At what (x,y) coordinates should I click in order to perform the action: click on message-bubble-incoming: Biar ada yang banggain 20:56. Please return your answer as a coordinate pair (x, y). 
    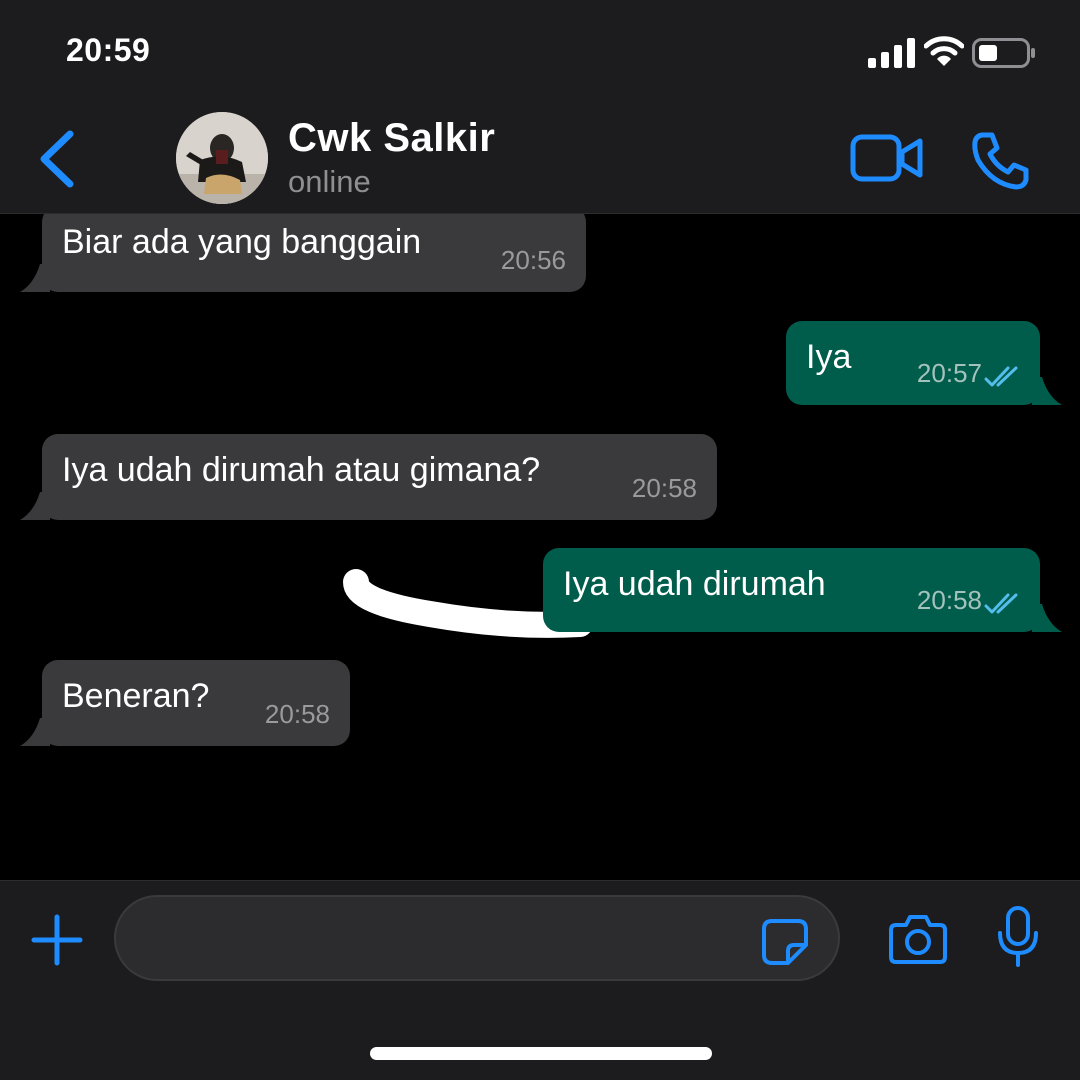
    Looking at the image, I should click on (303, 253).